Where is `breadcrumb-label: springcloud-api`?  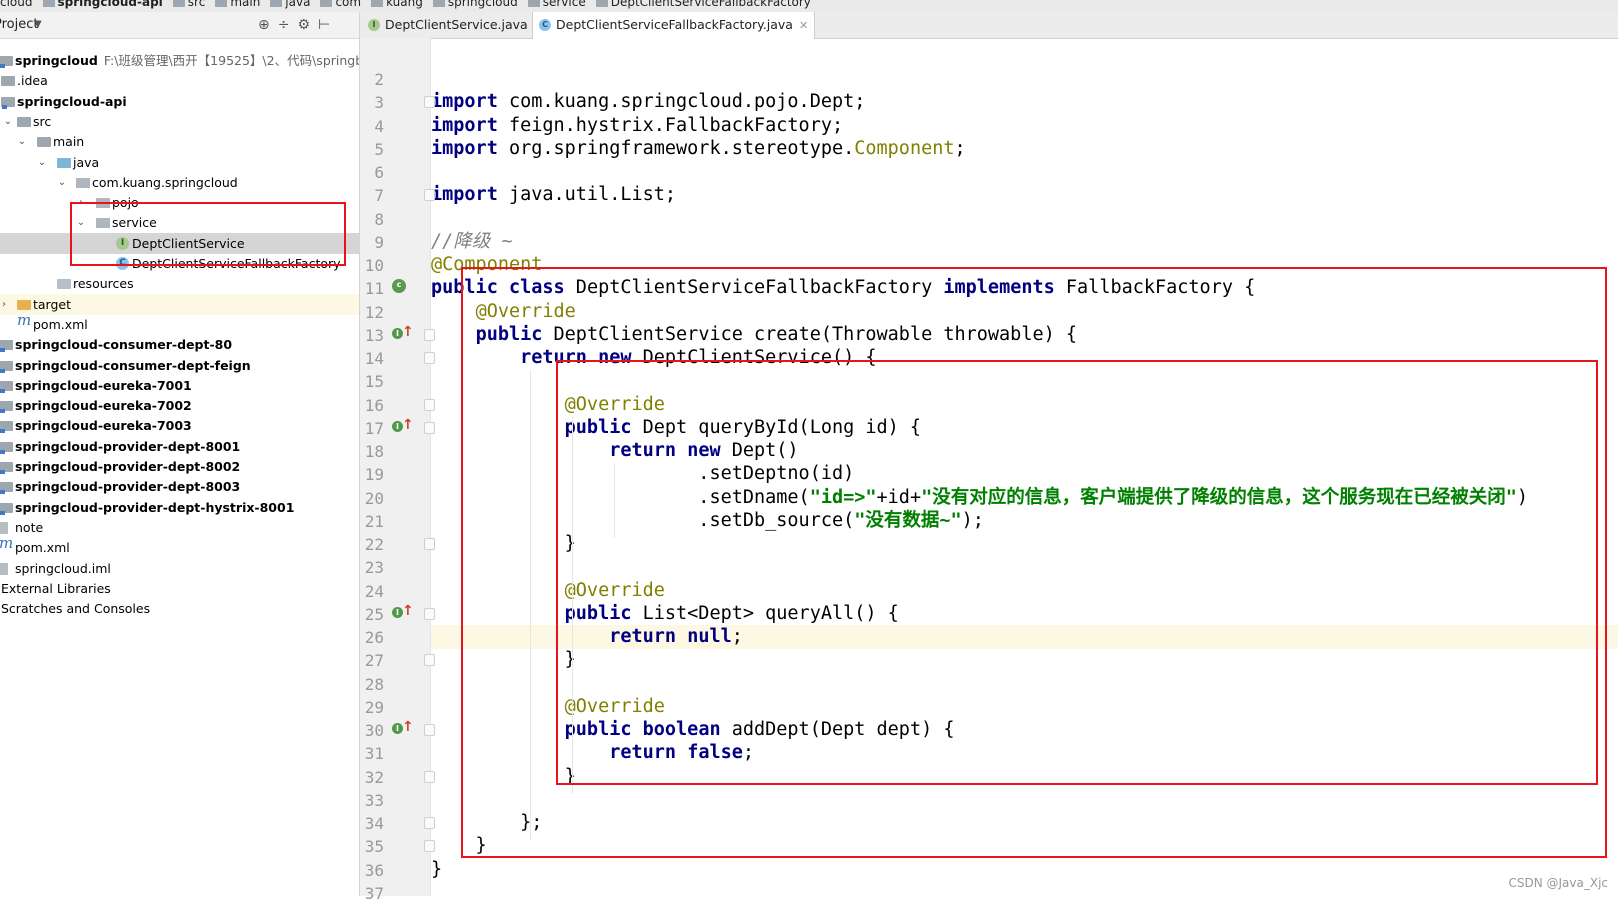
breadcrumb-label: springcloud-api is located at coordinates (110, 4).